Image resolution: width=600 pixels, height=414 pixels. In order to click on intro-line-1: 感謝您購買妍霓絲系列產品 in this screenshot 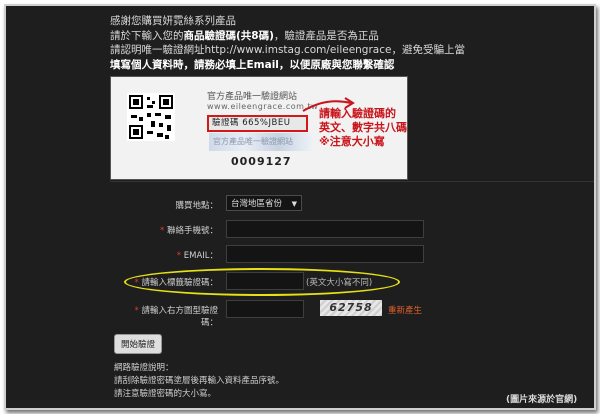, I will do `click(173, 21)`.